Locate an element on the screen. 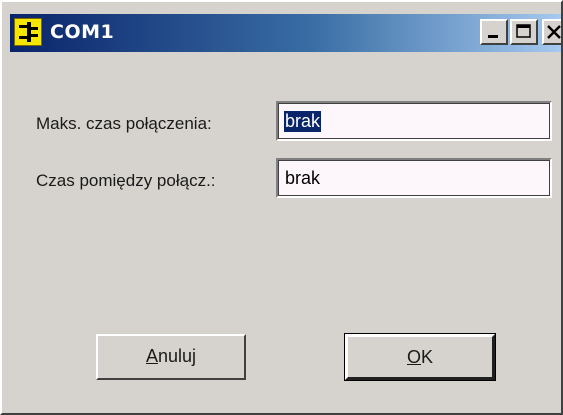 The height and width of the screenshot is (415, 563). maximize-icon is located at coordinates (523, 31).